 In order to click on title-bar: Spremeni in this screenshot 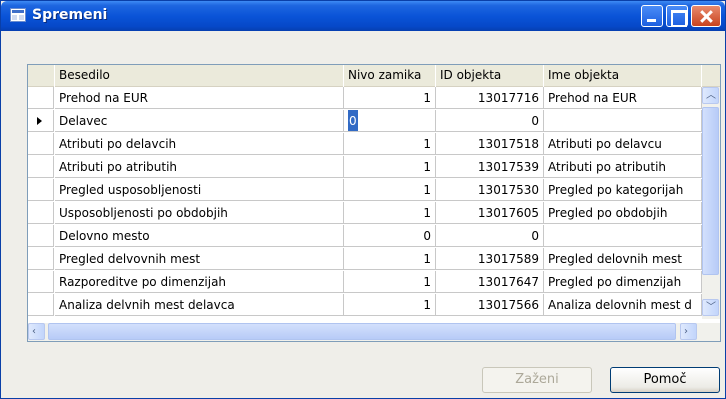, I will do `click(363, 16)`.